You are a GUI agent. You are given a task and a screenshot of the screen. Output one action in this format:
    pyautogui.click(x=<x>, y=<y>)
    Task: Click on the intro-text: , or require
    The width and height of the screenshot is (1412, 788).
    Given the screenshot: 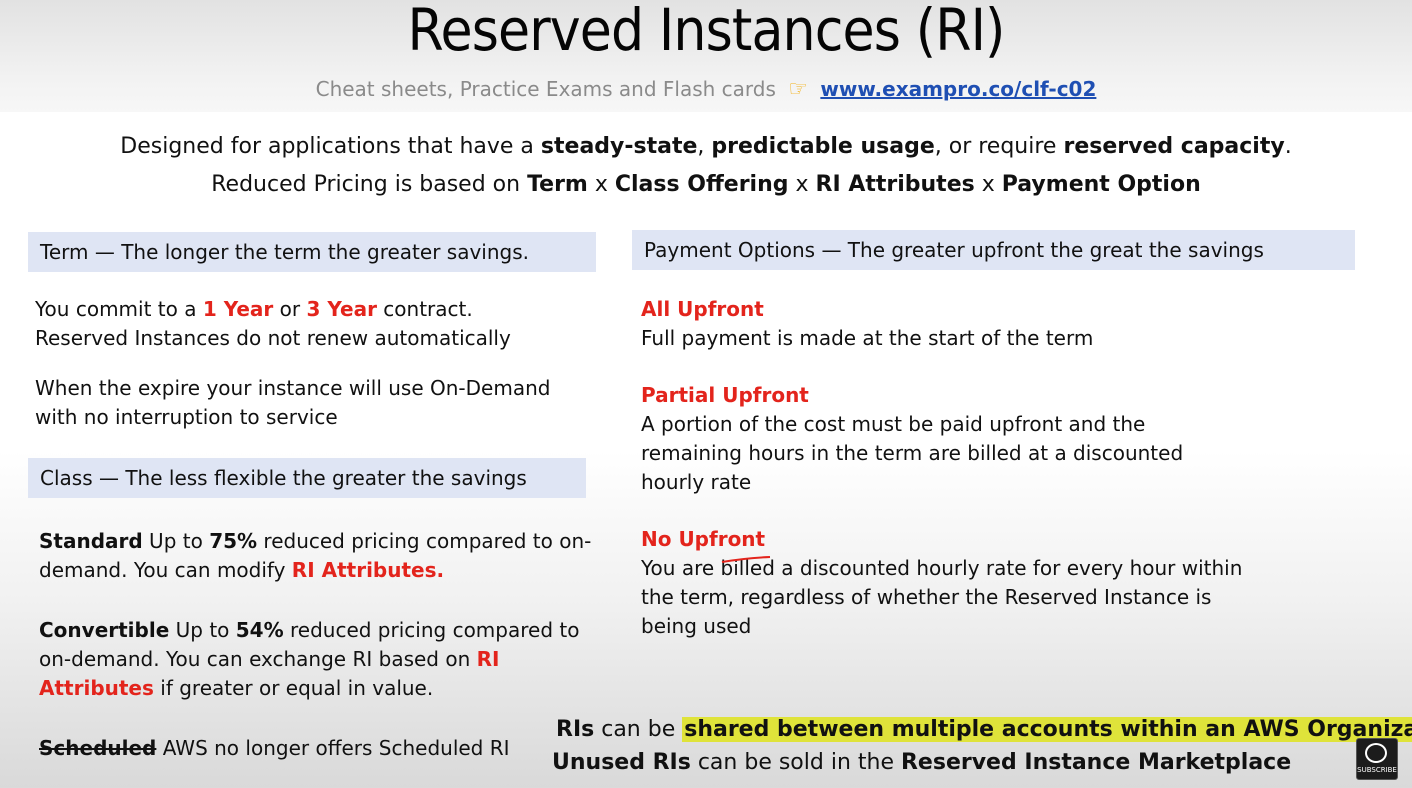 What is the action you would take?
    pyautogui.click(x=999, y=146)
    